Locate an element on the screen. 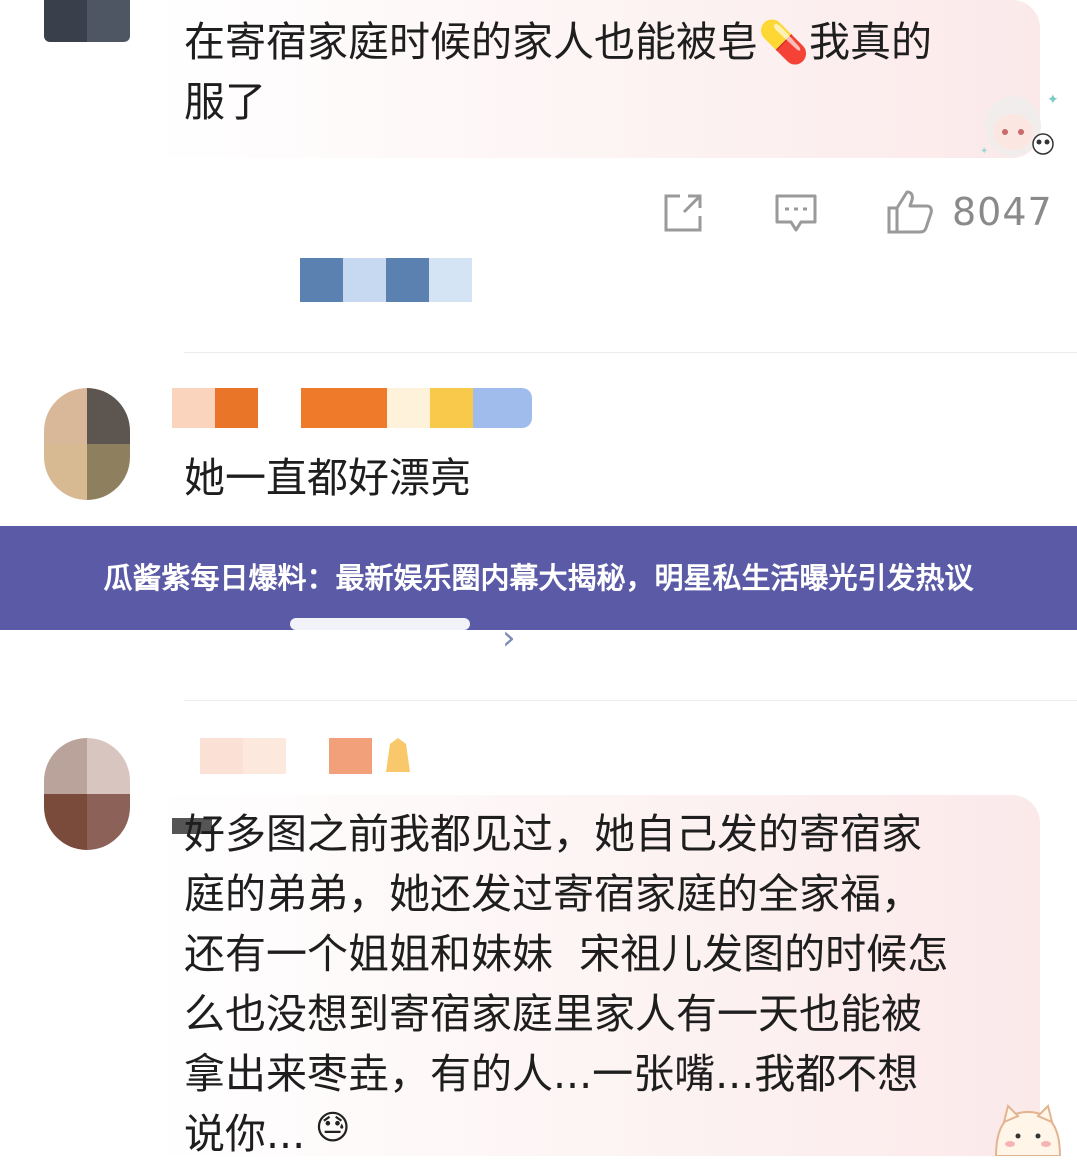 The image size is (1077, 1164). chevron-right-icon: › is located at coordinates (509, 638).